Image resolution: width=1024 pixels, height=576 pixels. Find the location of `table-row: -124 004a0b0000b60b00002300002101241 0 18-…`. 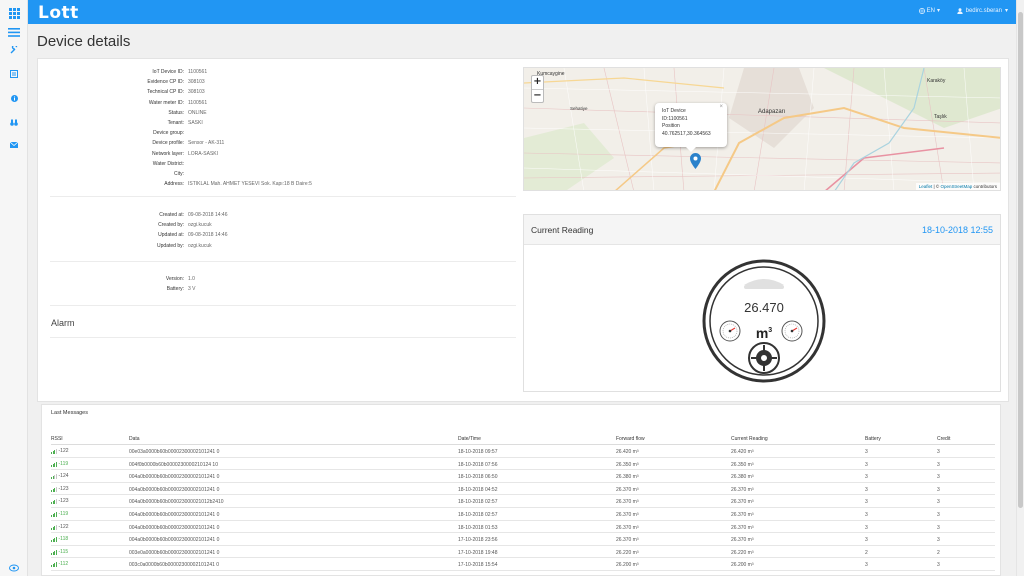

table-row: -124 004a0b0000b60b00002300002101241 0 18-… is located at coordinates (523, 476).